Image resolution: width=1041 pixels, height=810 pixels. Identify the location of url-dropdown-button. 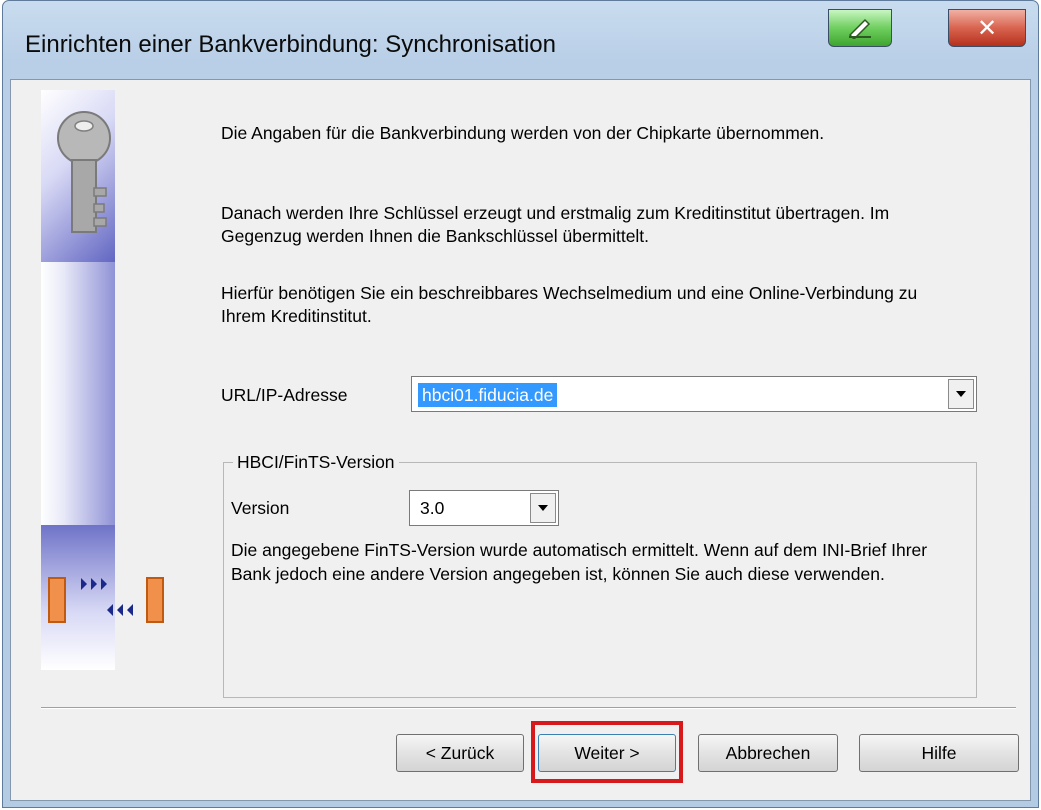
(961, 394).